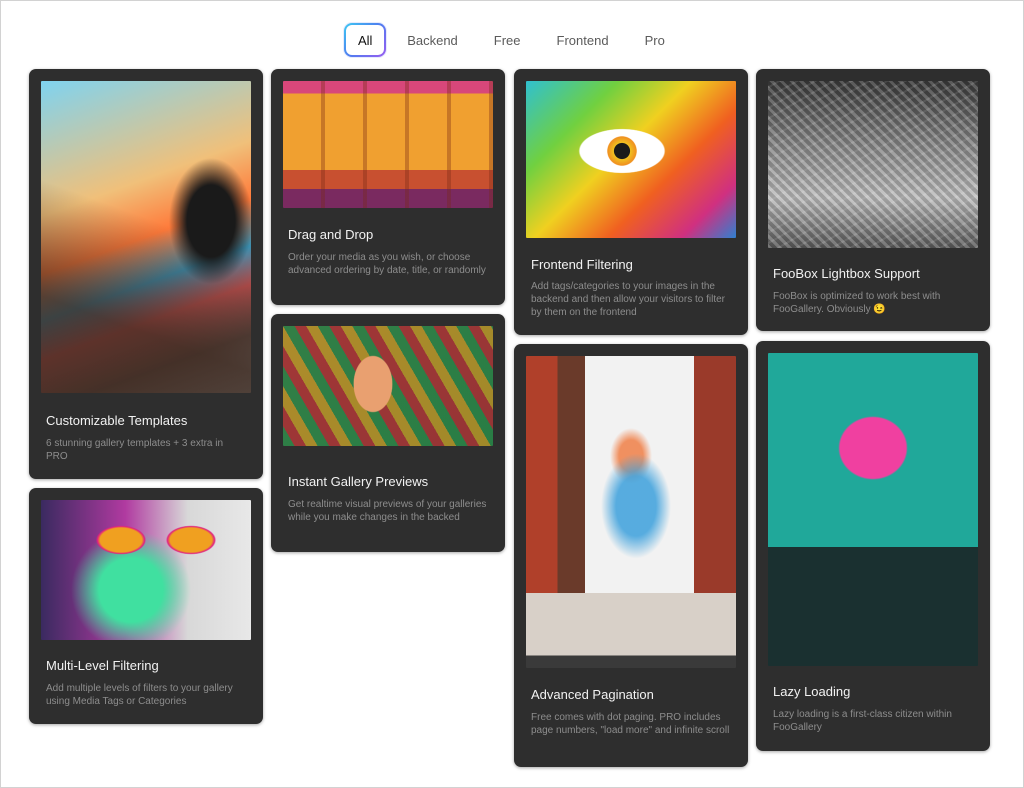 The image size is (1024, 788). Describe the element at coordinates (507, 40) in the screenshot. I see `tab-free: Free` at that location.